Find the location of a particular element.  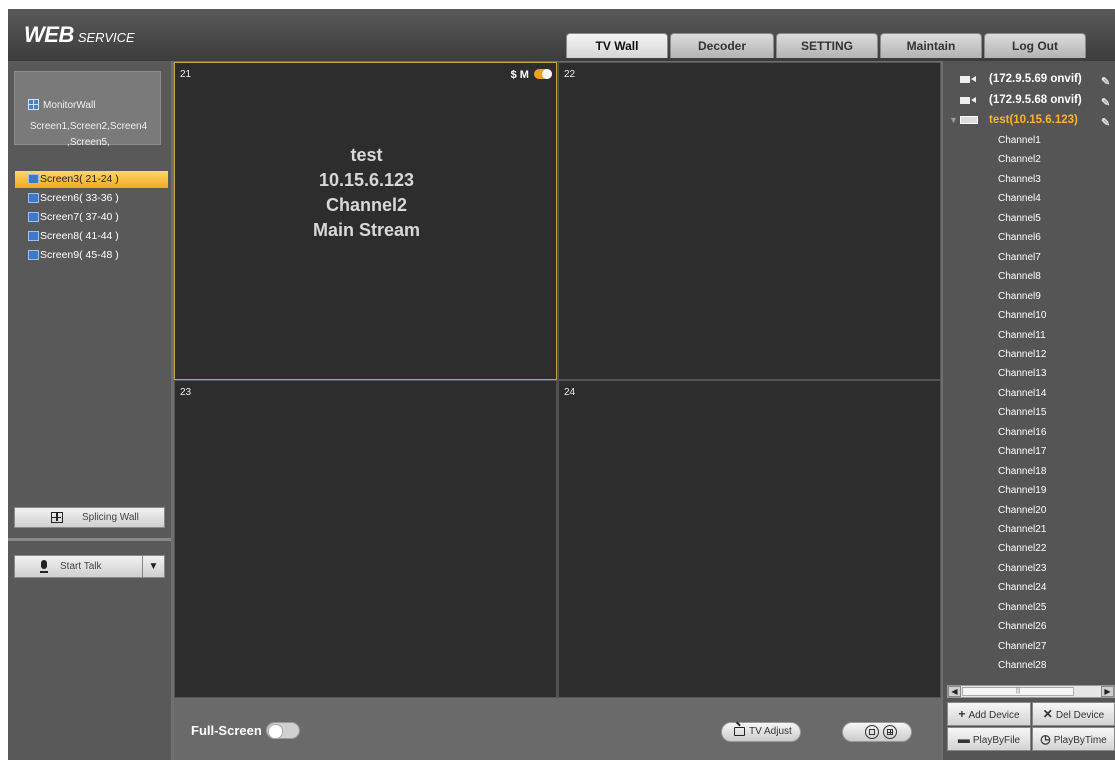

screen-item-screen8: Screen8( 41-44 ) is located at coordinates (91, 236).